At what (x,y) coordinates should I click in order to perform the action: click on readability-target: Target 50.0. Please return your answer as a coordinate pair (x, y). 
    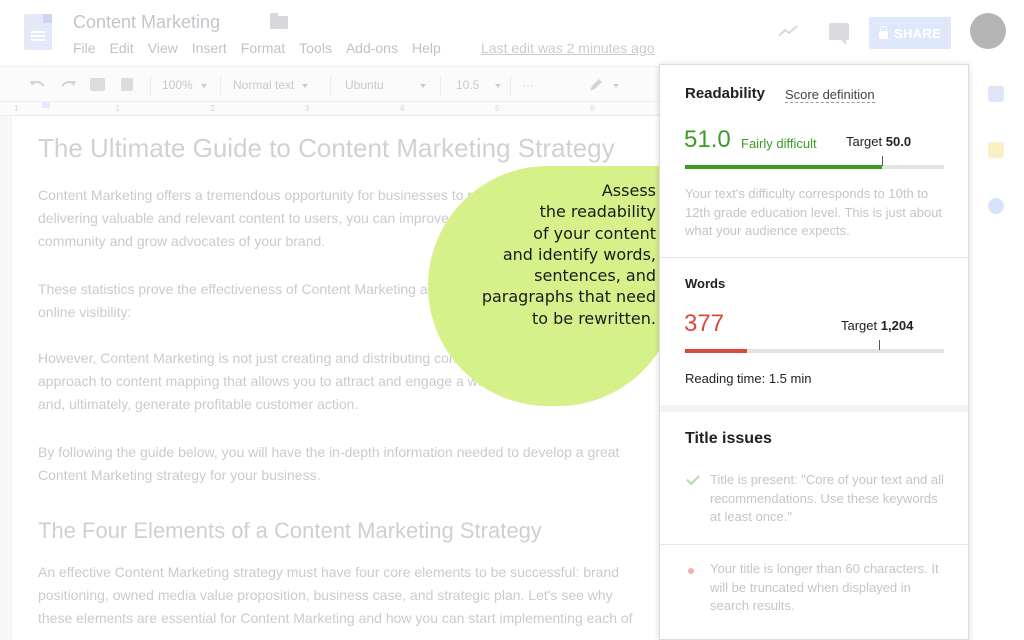
    Looking at the image, I should click on (879, 141).